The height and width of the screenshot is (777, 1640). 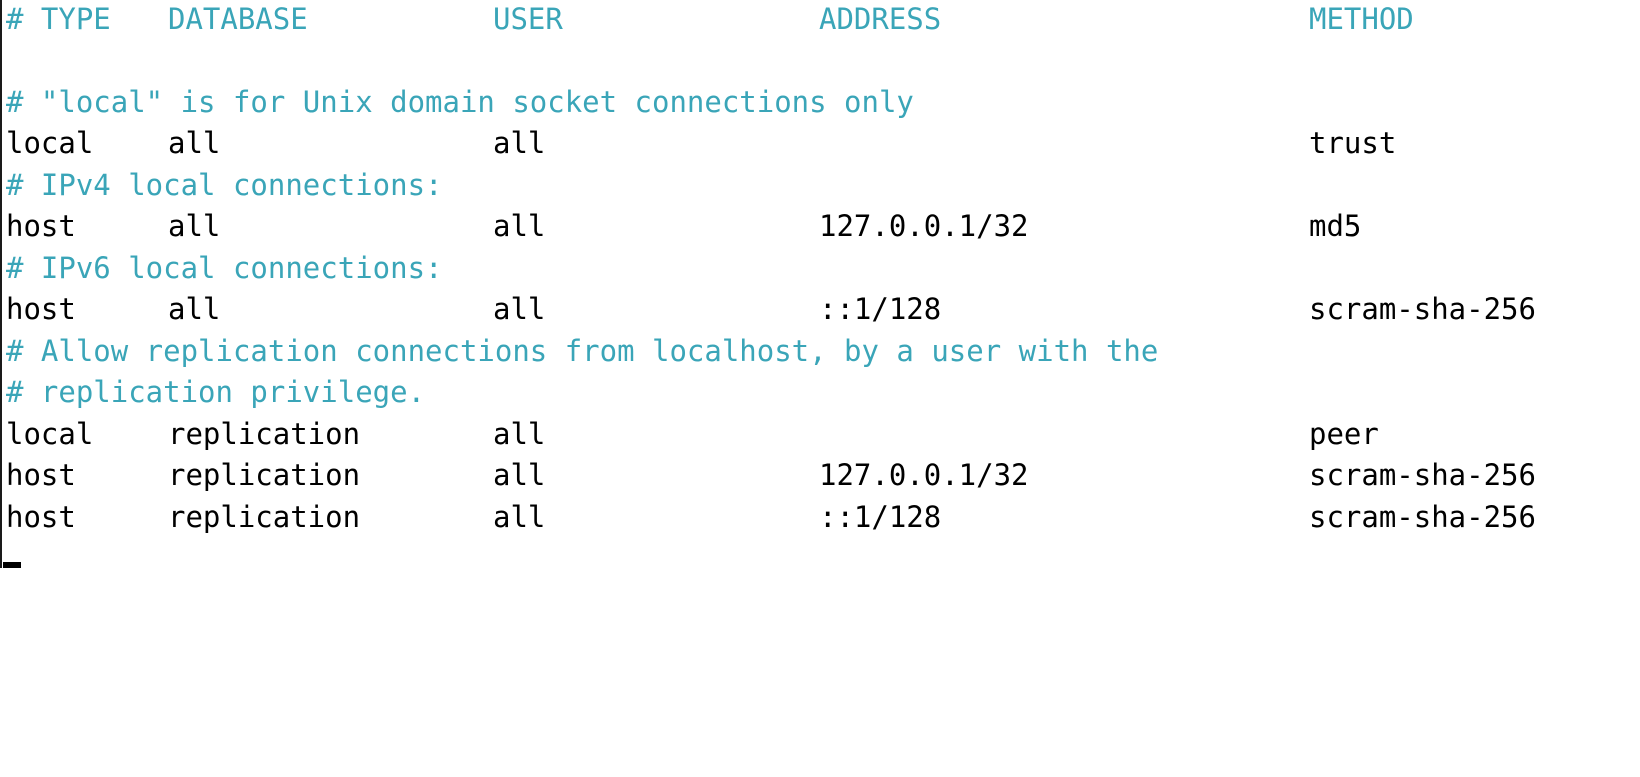 What do you see at coordinates (771, 309) in the screenshot?
I see `config-line: host all all ::1/128 scram-sha-256` at bounding box center [771, 309].